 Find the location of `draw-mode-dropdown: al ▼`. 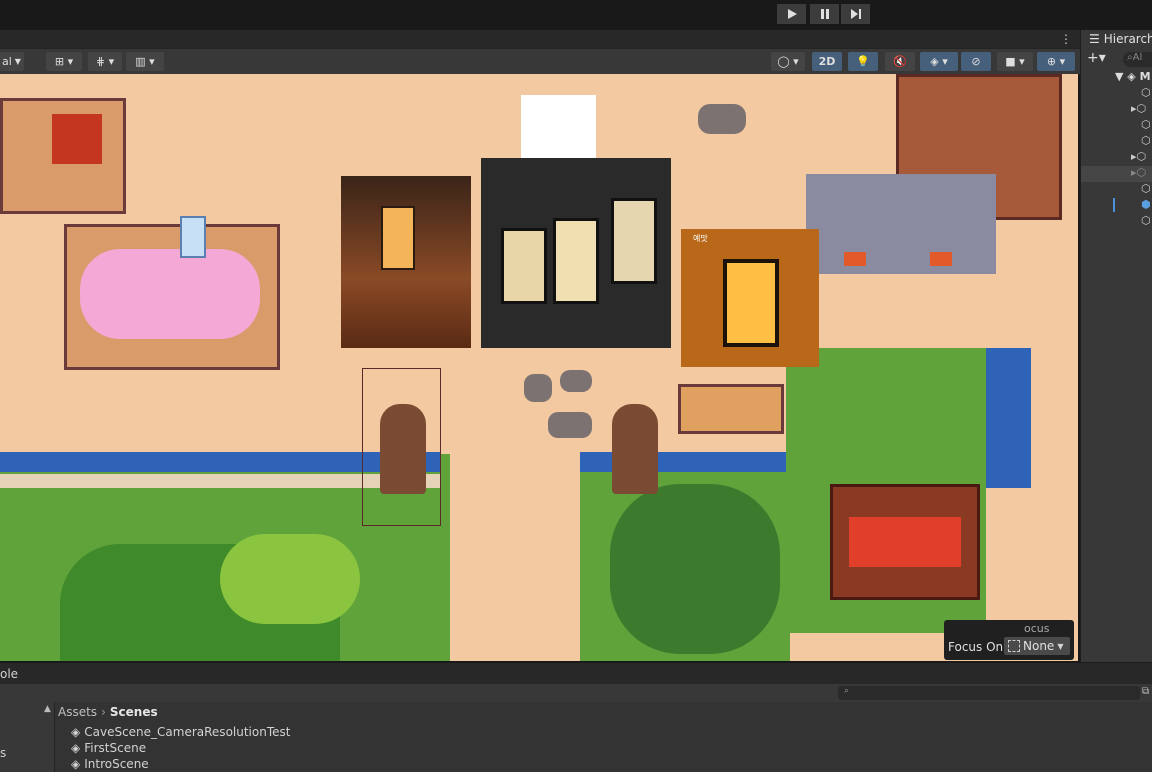

draw-mode-dropdown: al ▼ is located at coordinates (12, 61).